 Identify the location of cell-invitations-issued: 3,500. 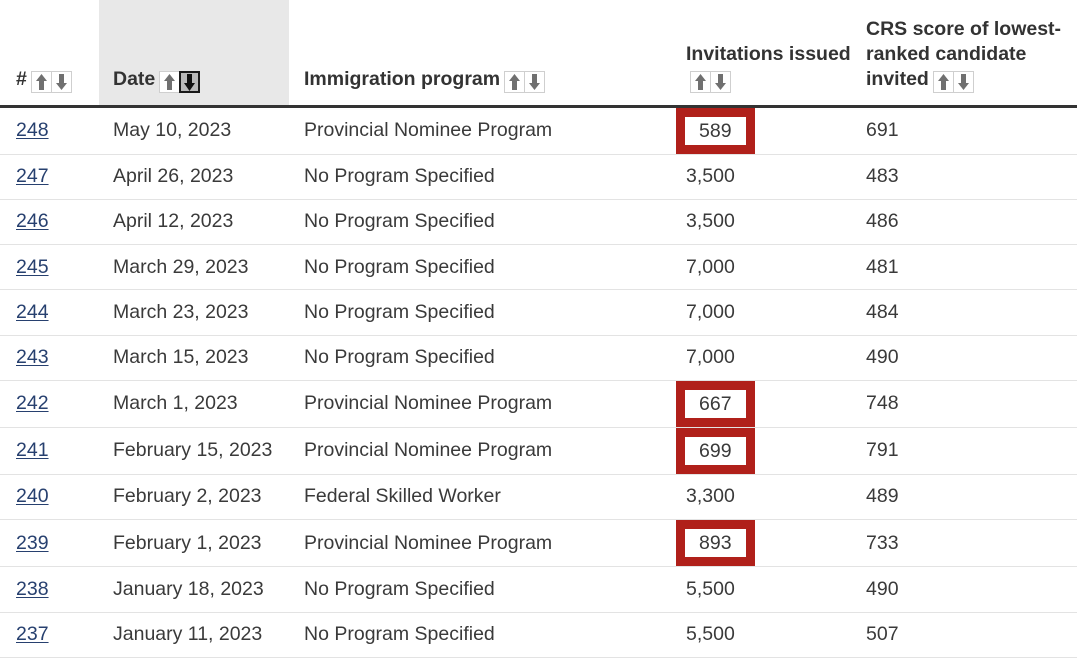
(759, 222).